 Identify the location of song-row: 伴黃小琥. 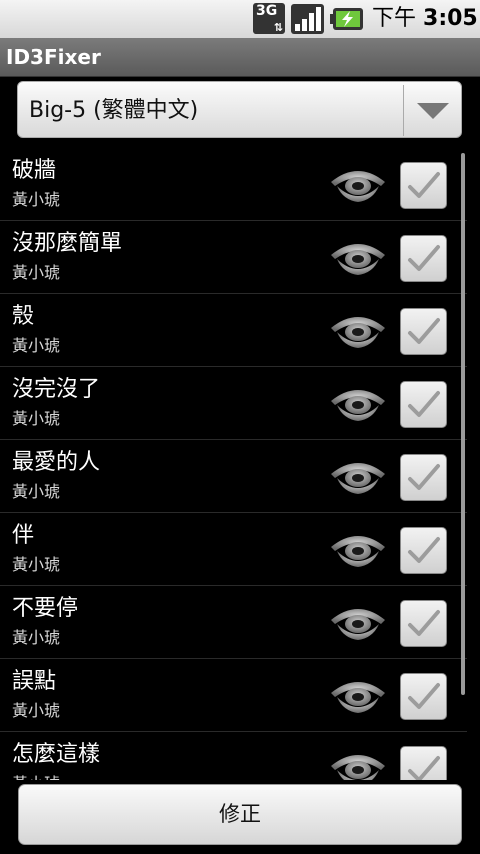
(233, 549).